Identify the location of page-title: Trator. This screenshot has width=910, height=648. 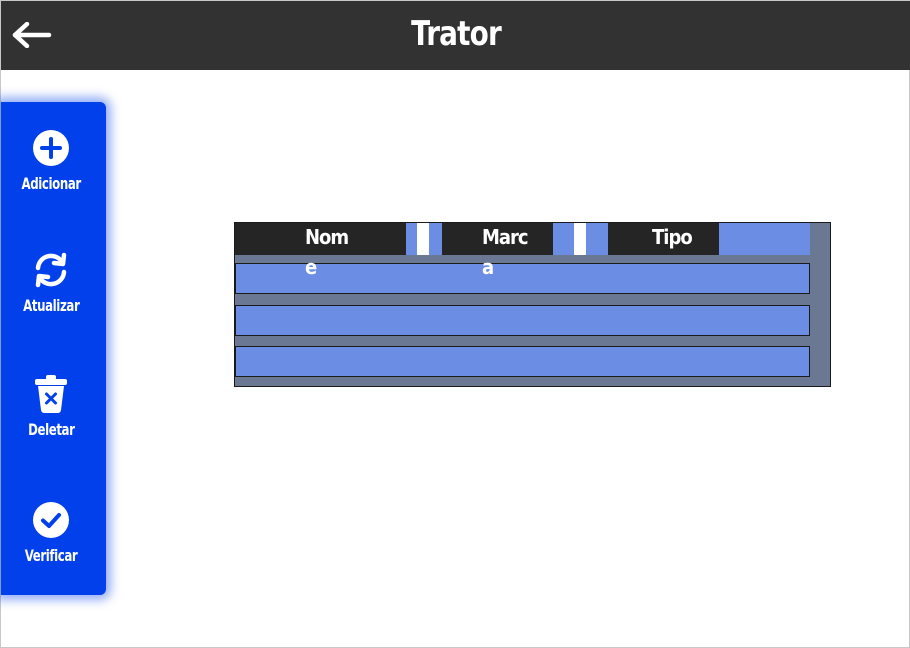
(456, 34).